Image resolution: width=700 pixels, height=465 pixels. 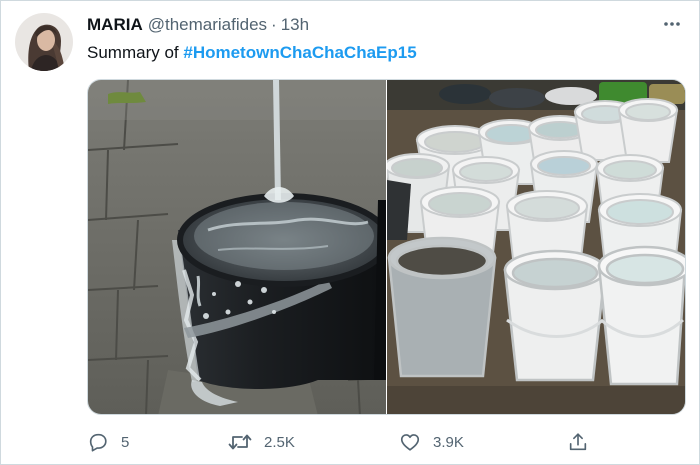 I want to click on tweet-text-prefix: Summary of, so click(x=135, y=52).